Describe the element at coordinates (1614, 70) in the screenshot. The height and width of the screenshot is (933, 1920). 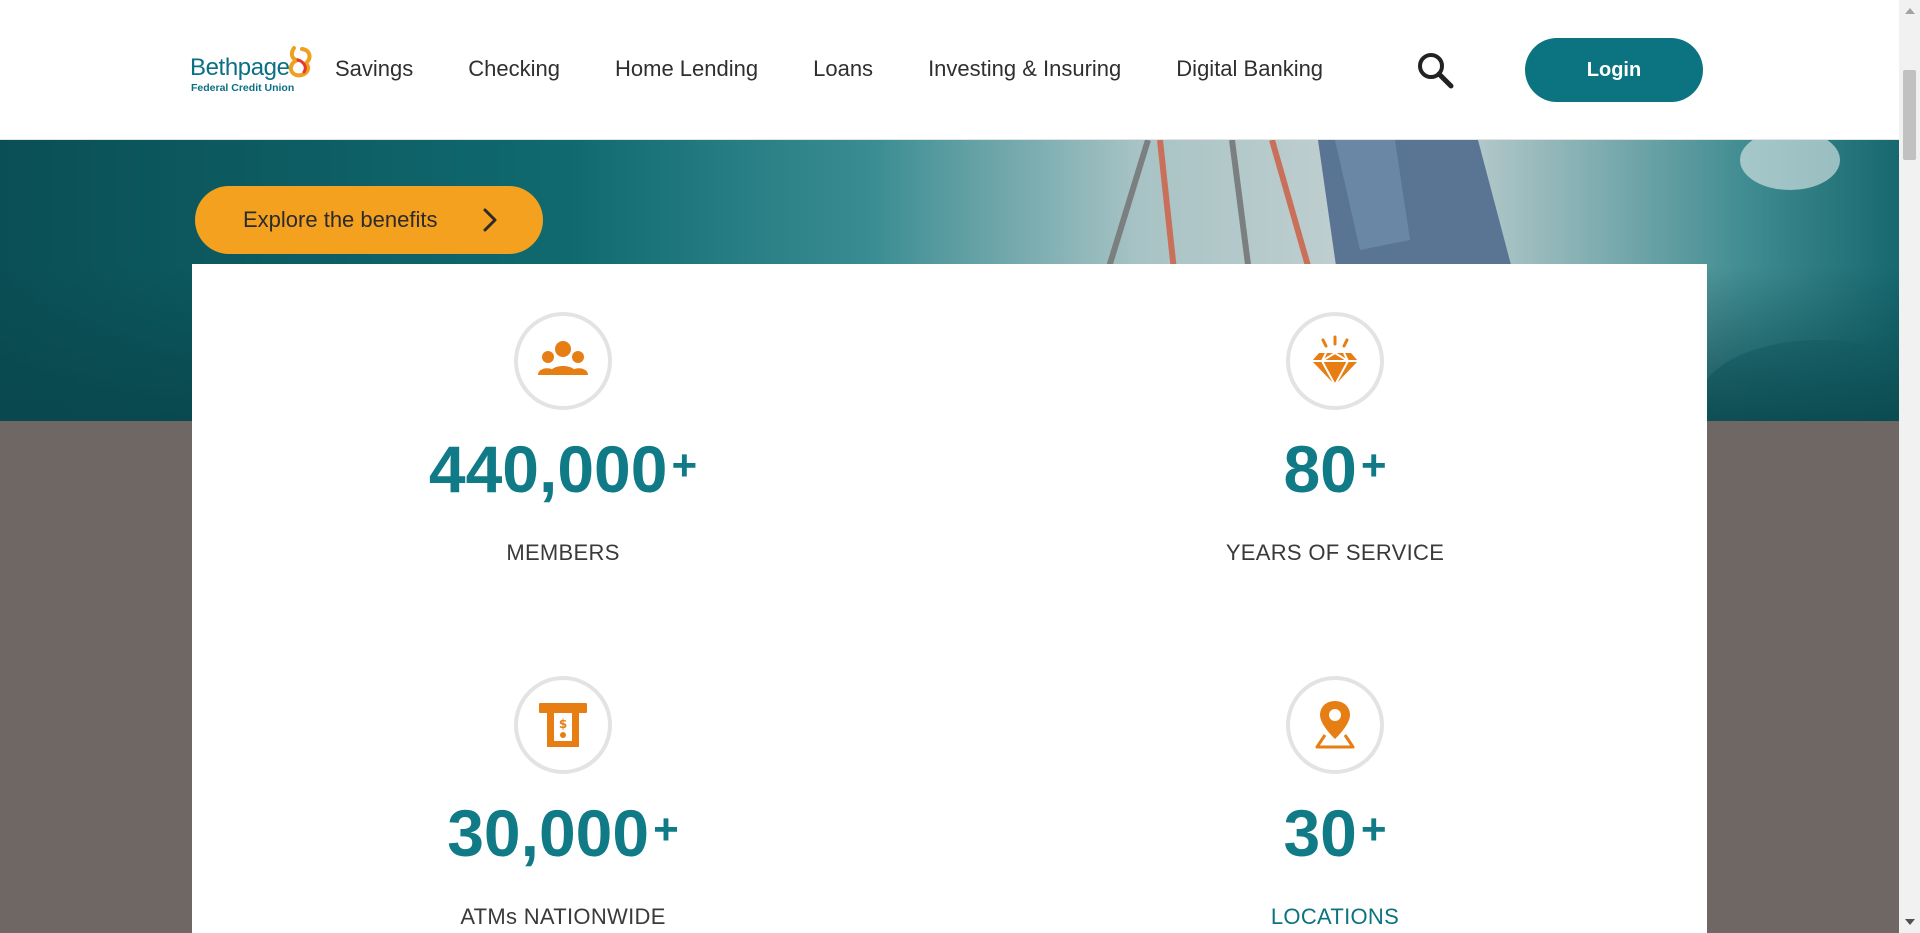
I see `login-button: Login` at that location.